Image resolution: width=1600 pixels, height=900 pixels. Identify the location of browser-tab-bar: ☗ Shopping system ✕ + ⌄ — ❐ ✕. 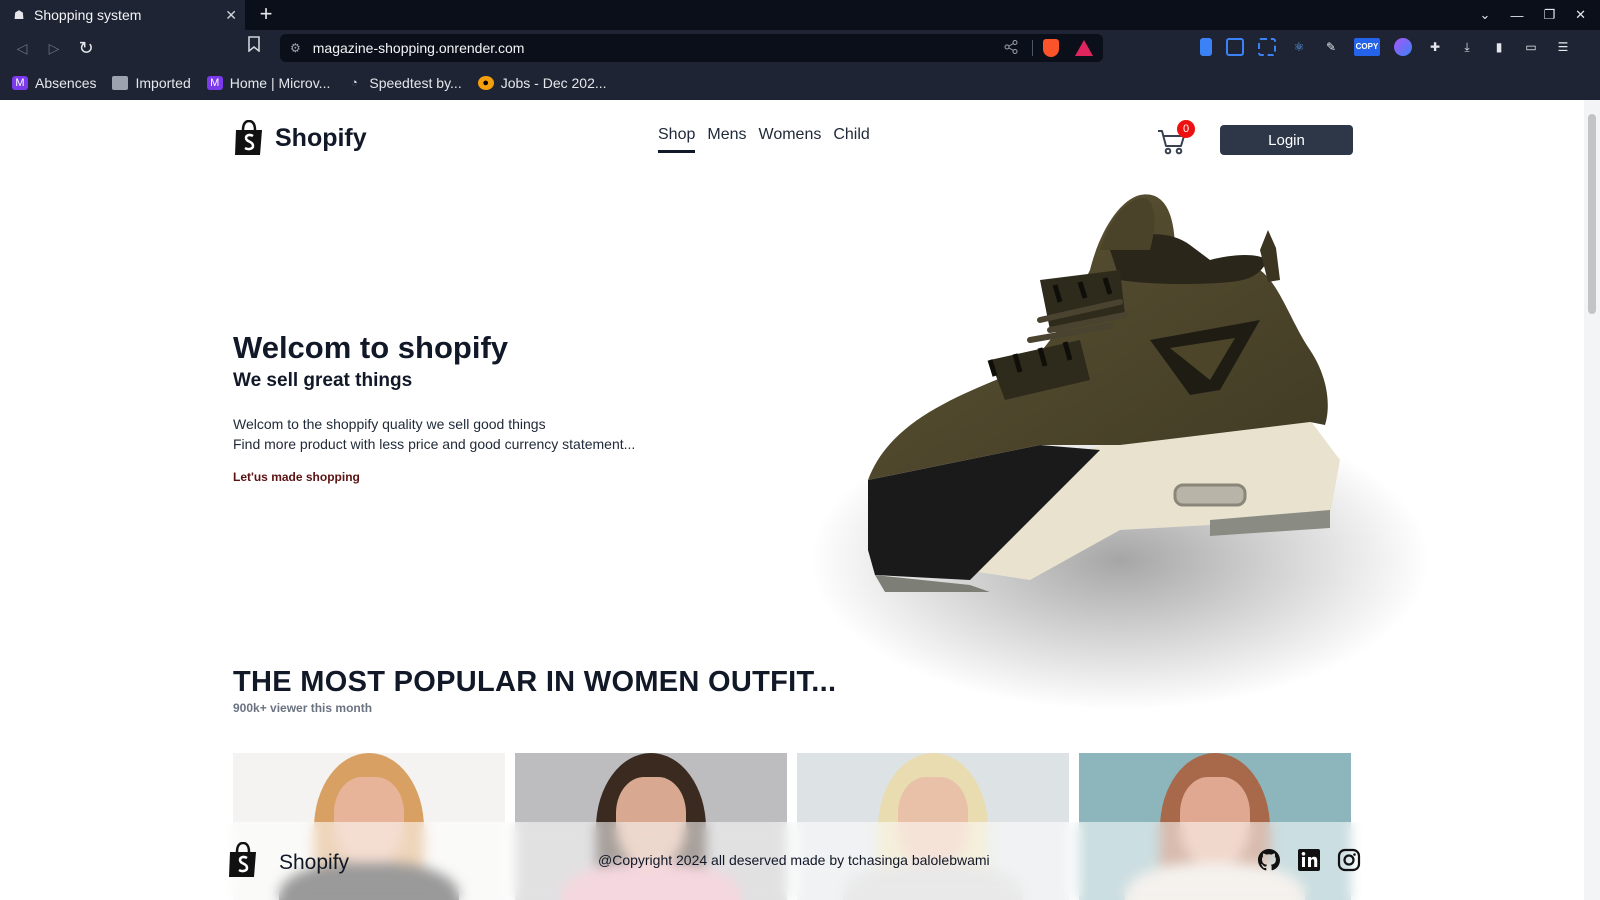
(800, 15).